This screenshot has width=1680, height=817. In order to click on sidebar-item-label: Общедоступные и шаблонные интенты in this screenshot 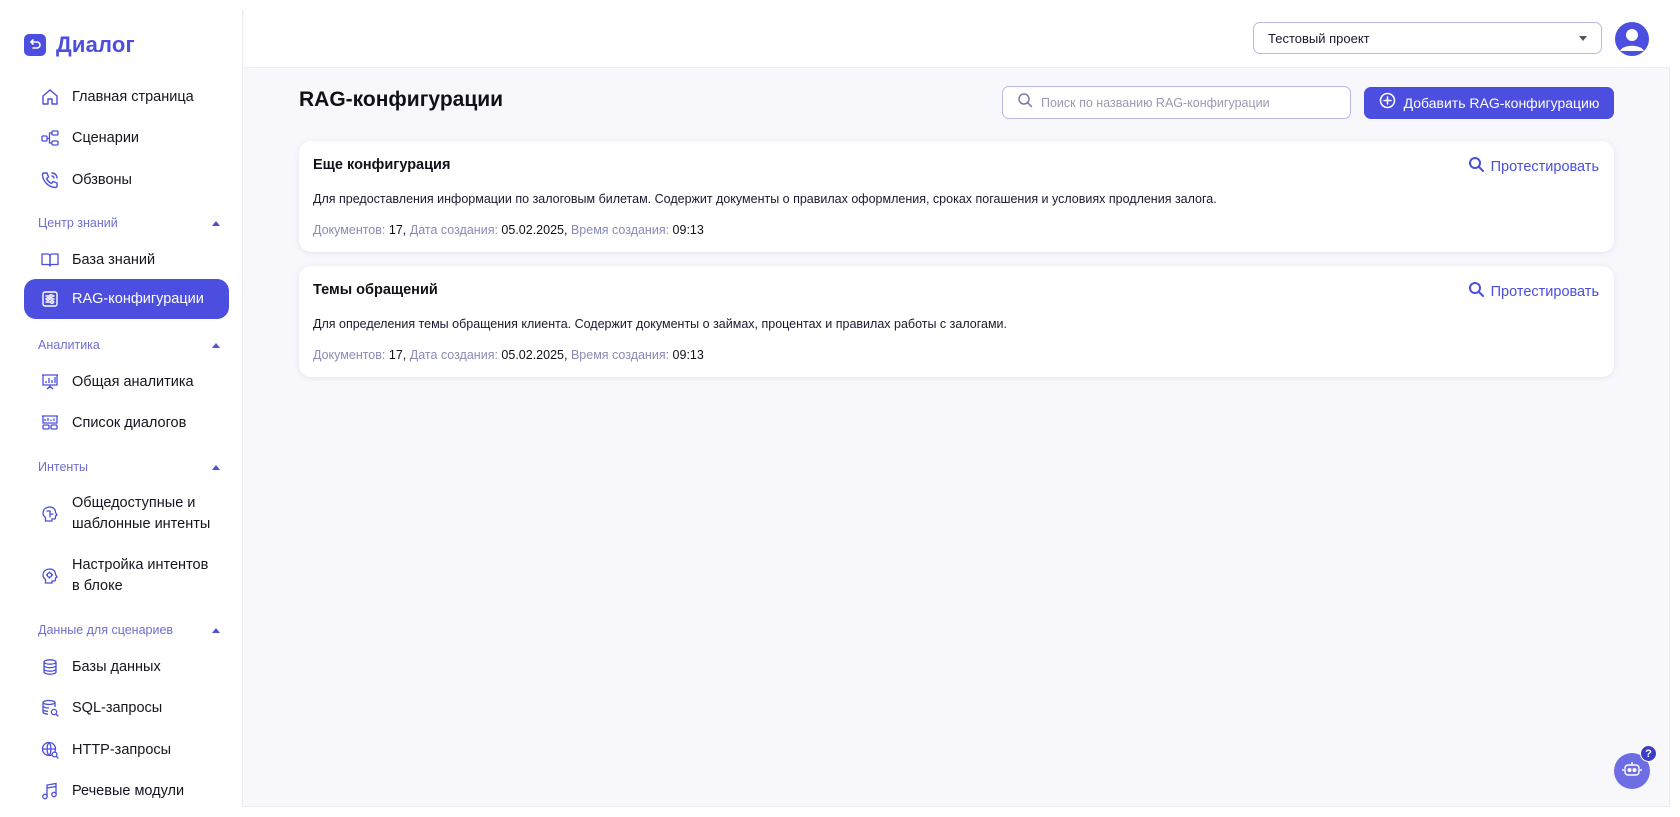, I will do `click(141, 514)`.